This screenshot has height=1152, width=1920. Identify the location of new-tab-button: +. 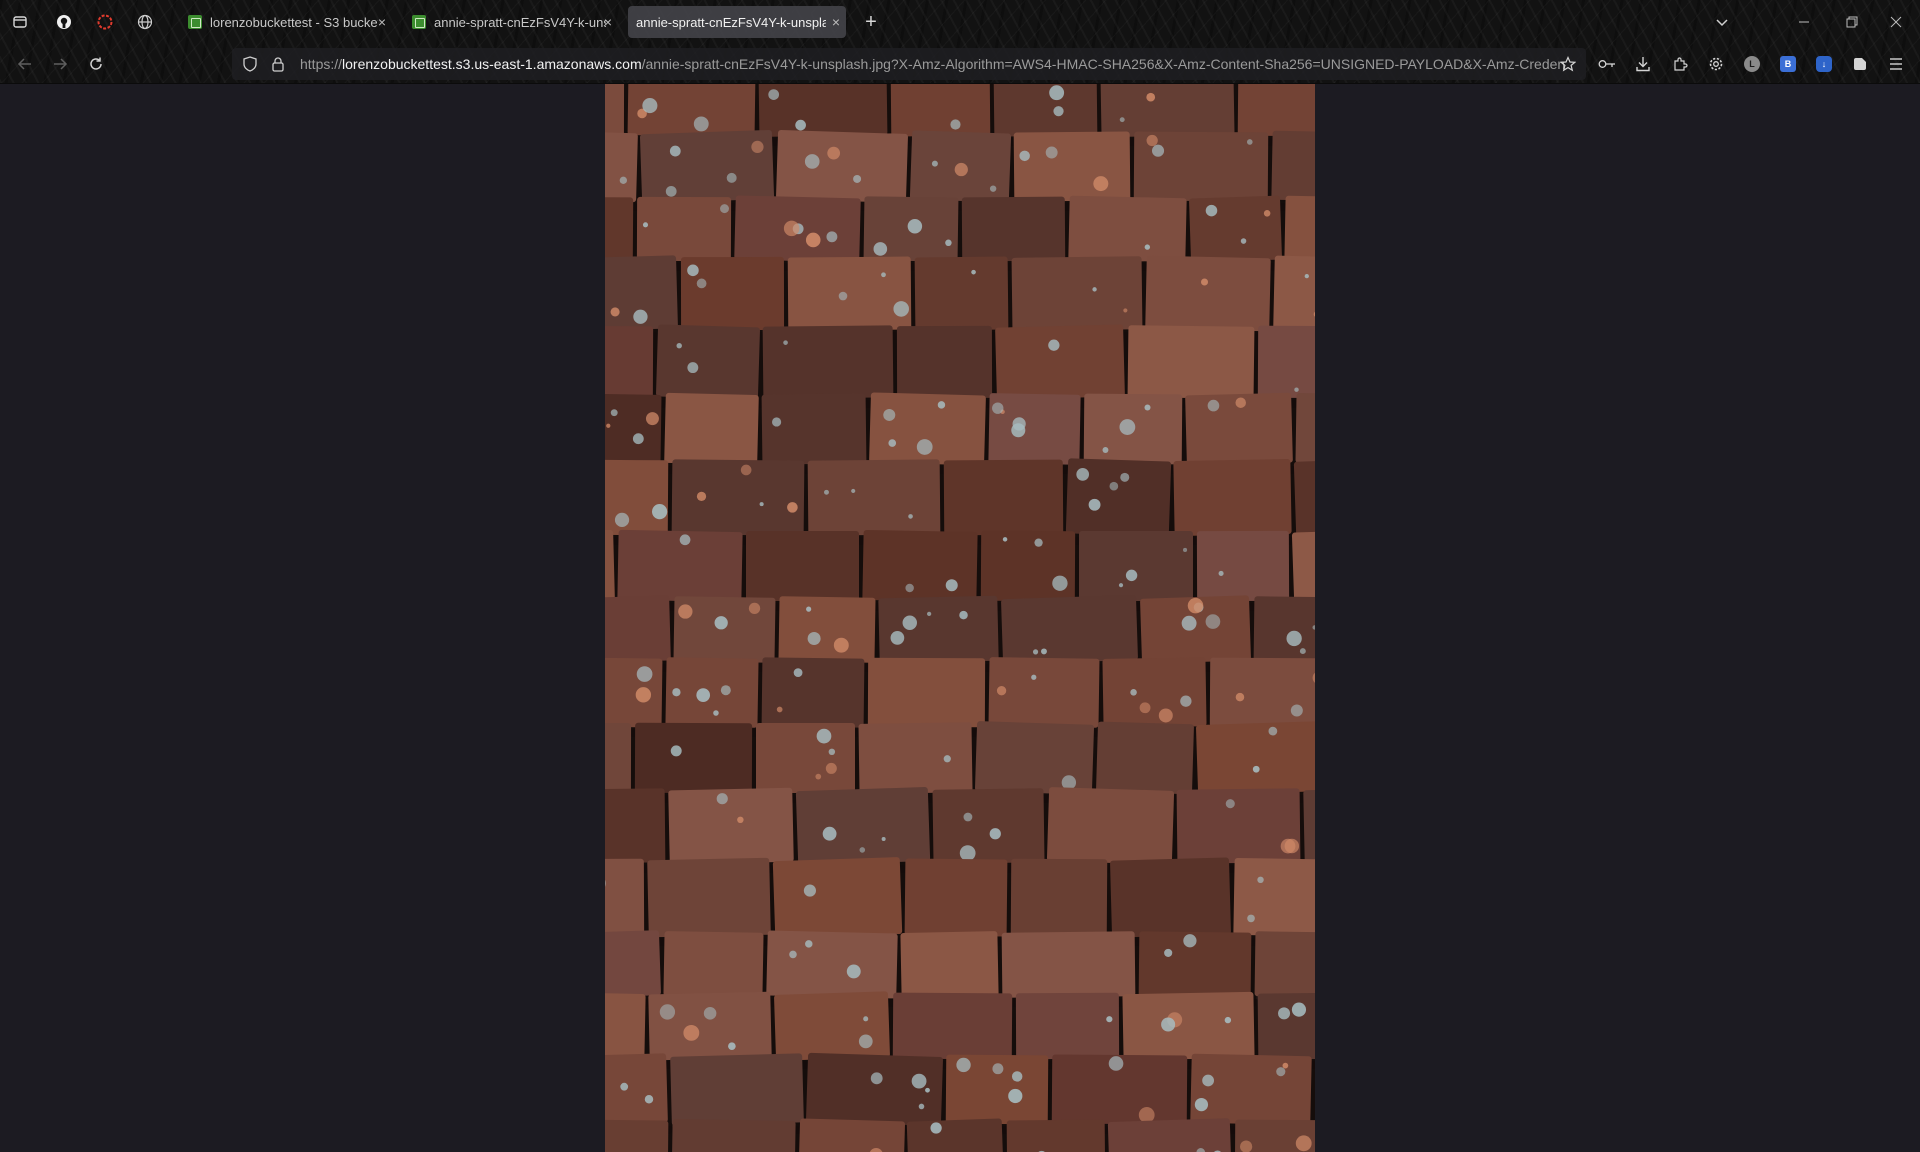
(871, 22).